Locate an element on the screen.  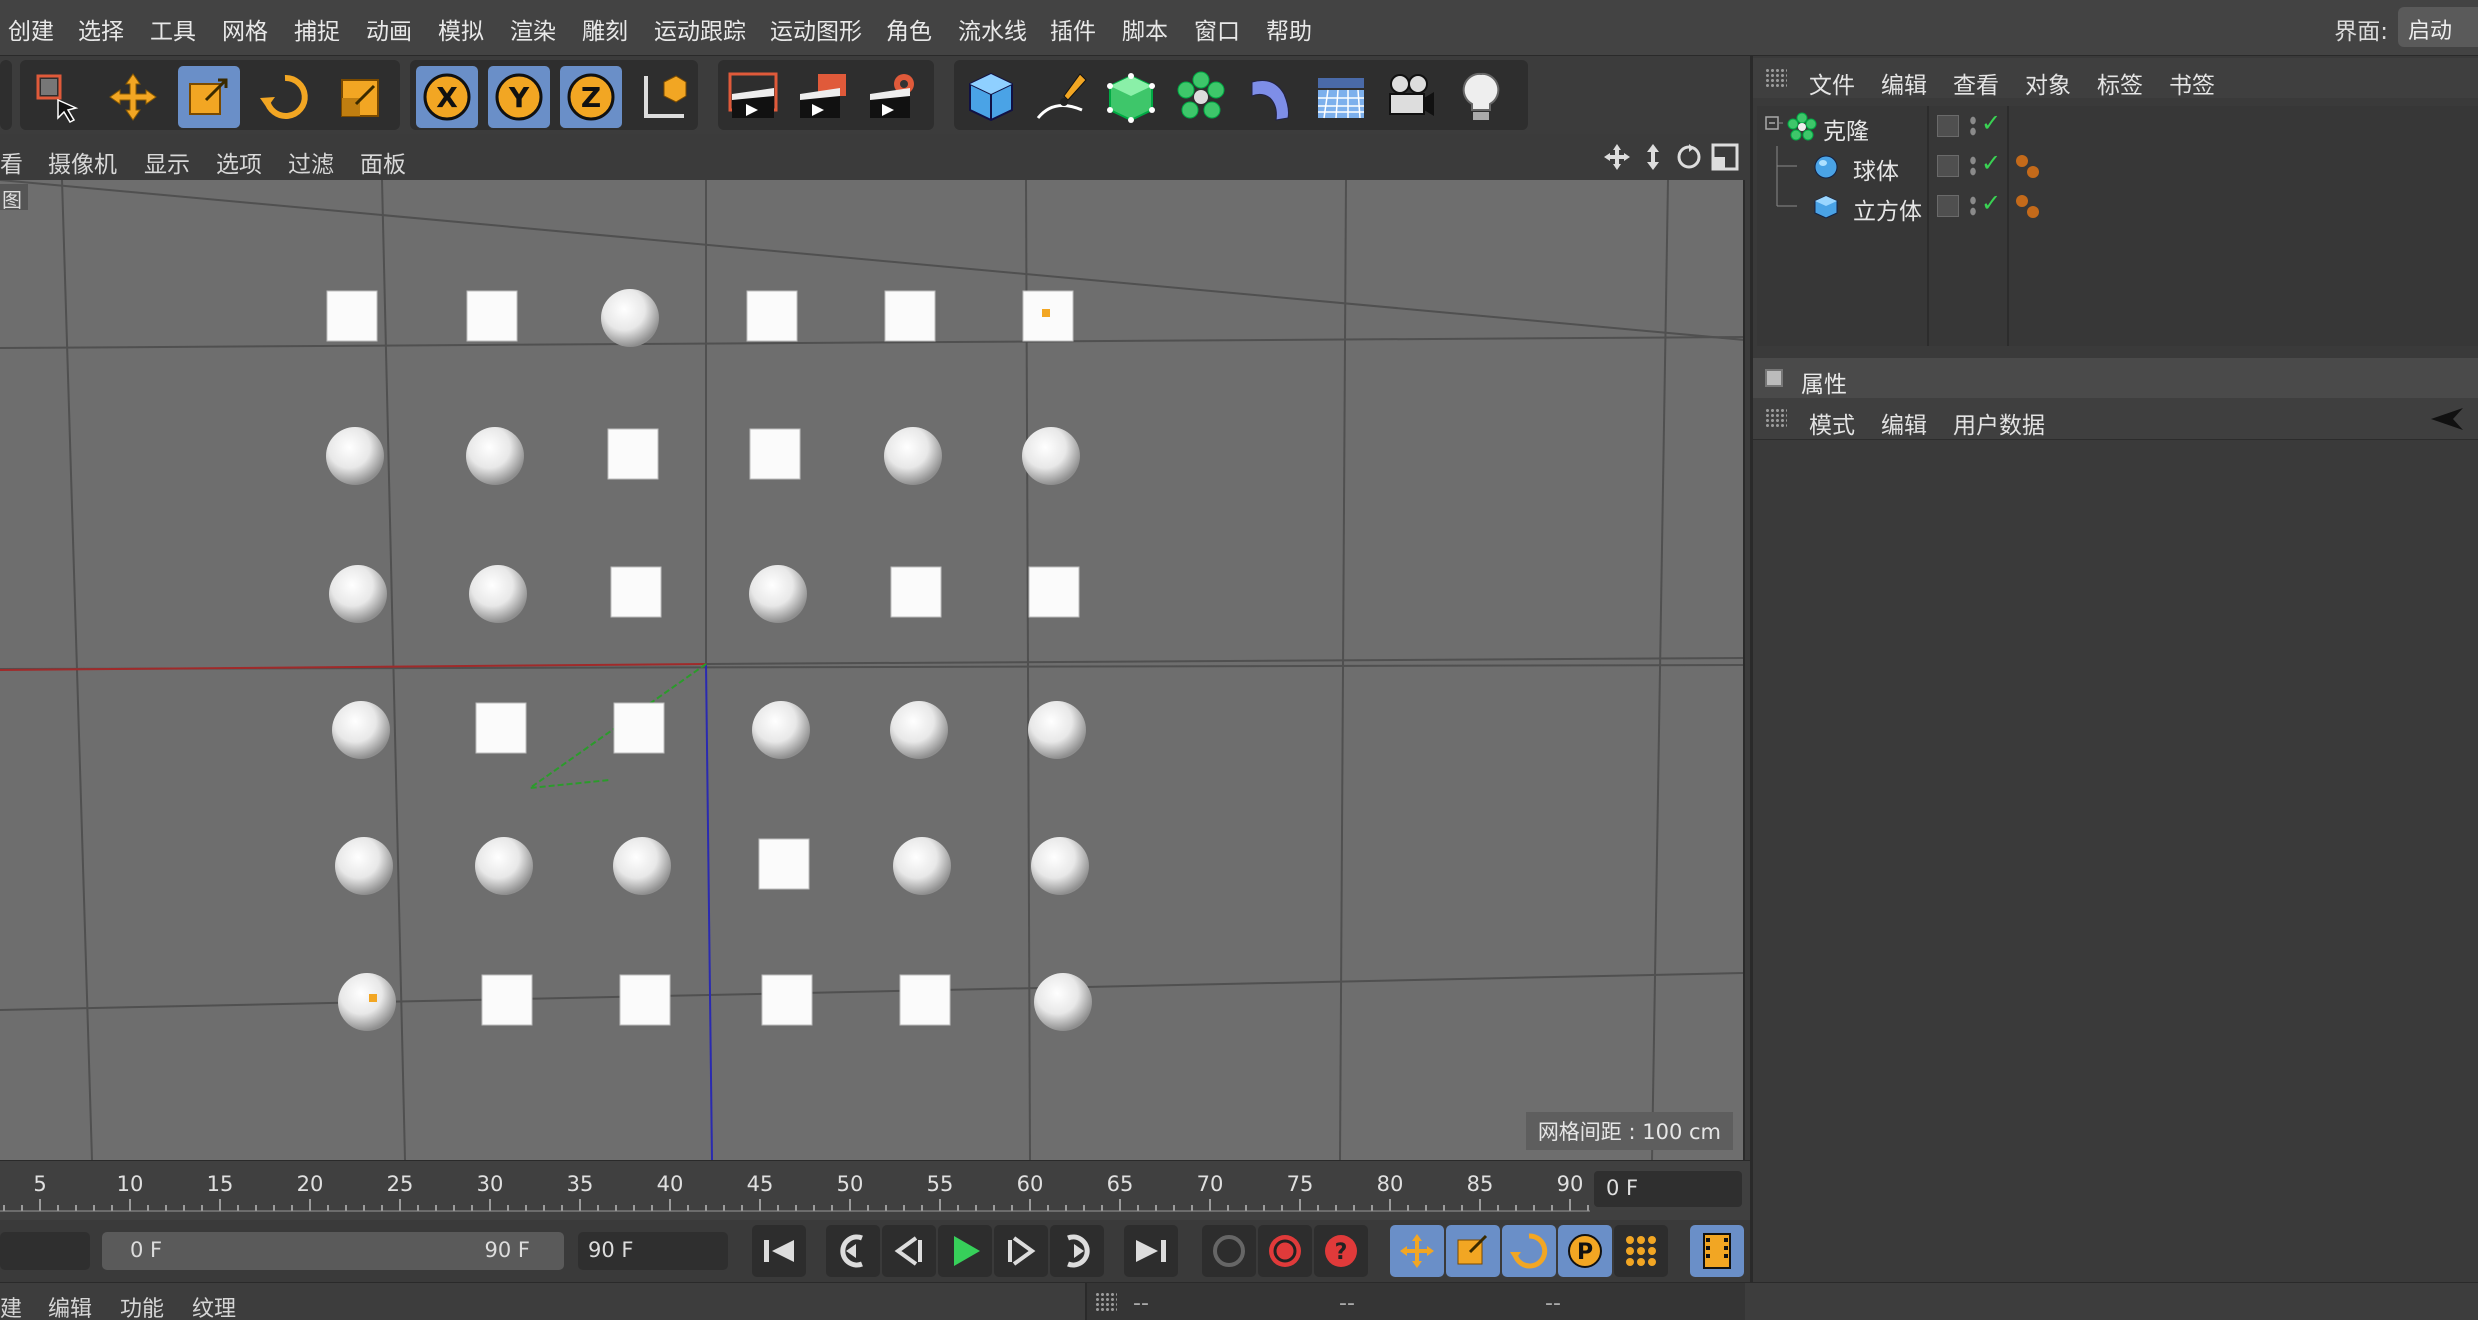
live-selection-button is located at coordinates (57, 97).